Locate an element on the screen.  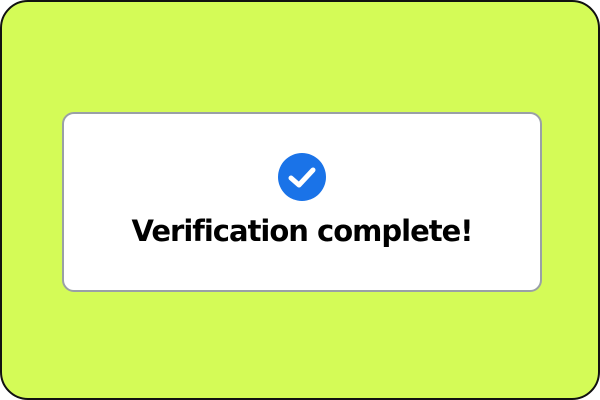
verification-message: Verification complete! is located at coordinates (302, 230).